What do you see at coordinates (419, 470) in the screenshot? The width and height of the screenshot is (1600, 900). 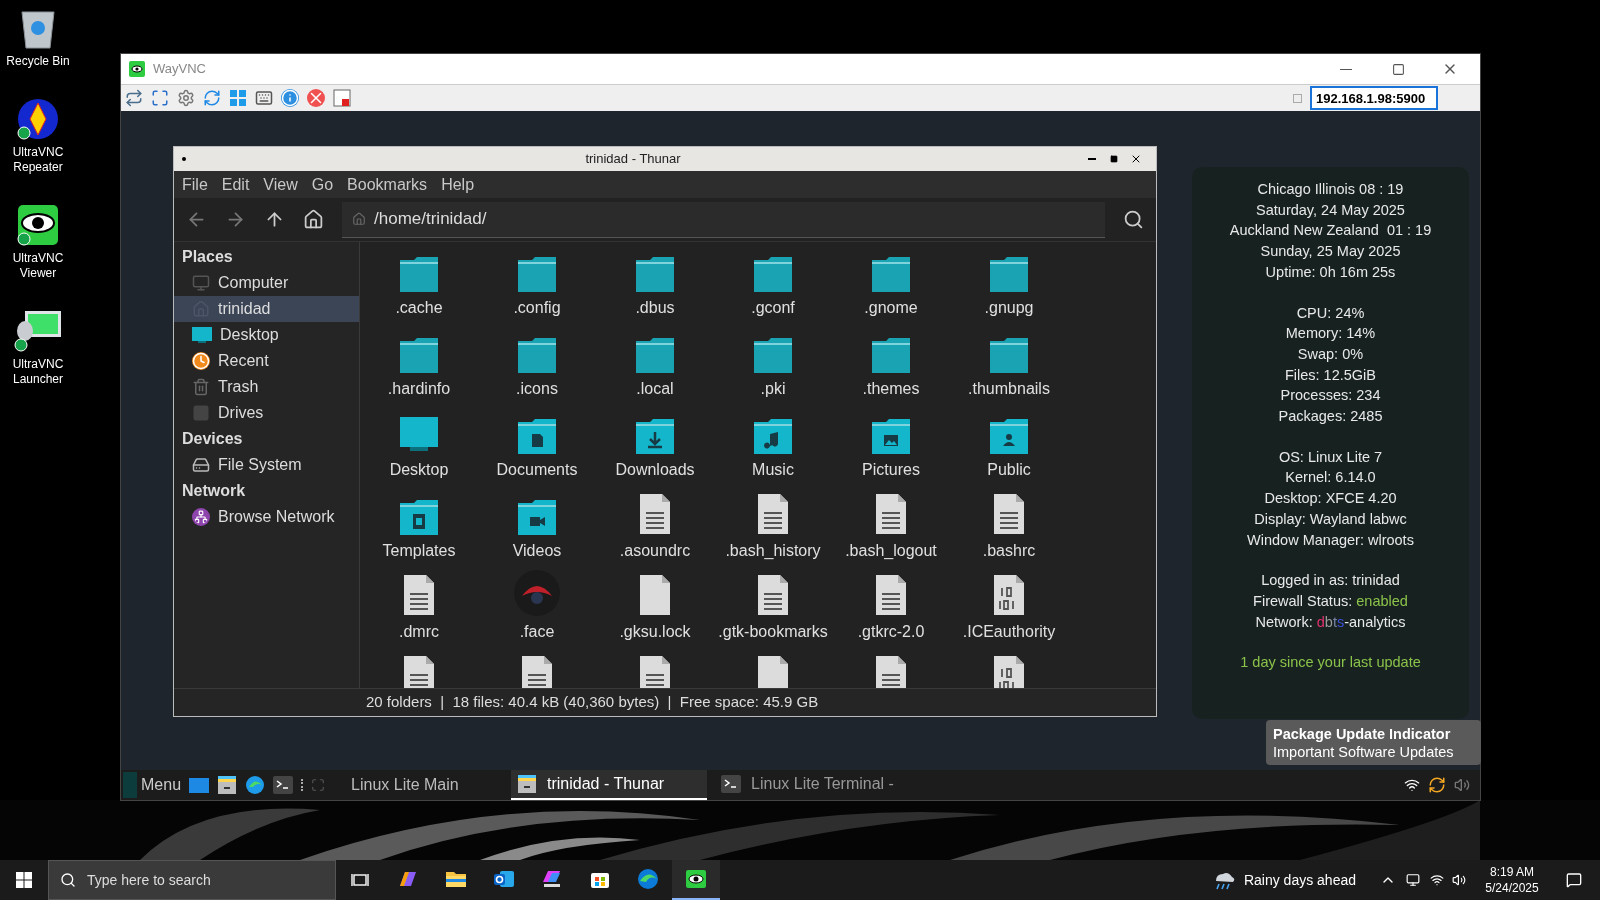 I see `file-name: Desktop` at bounding box center [419, 470].